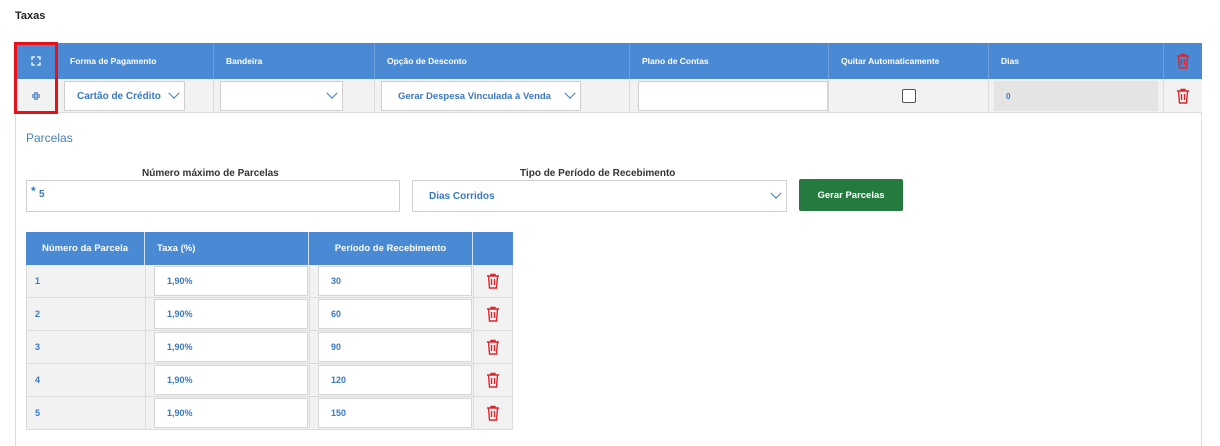 The image size is (1220, 446). I want to click on table-row: 4 1,90% 120, so click(269, 380).